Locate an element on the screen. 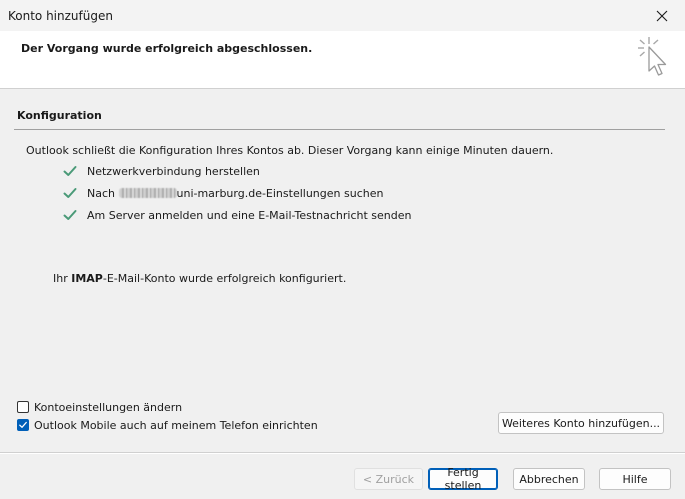 Image resolution: width=685 pixels, height=499 pixels. step-label-prefix: Nach is located at coordinates (103, 193).